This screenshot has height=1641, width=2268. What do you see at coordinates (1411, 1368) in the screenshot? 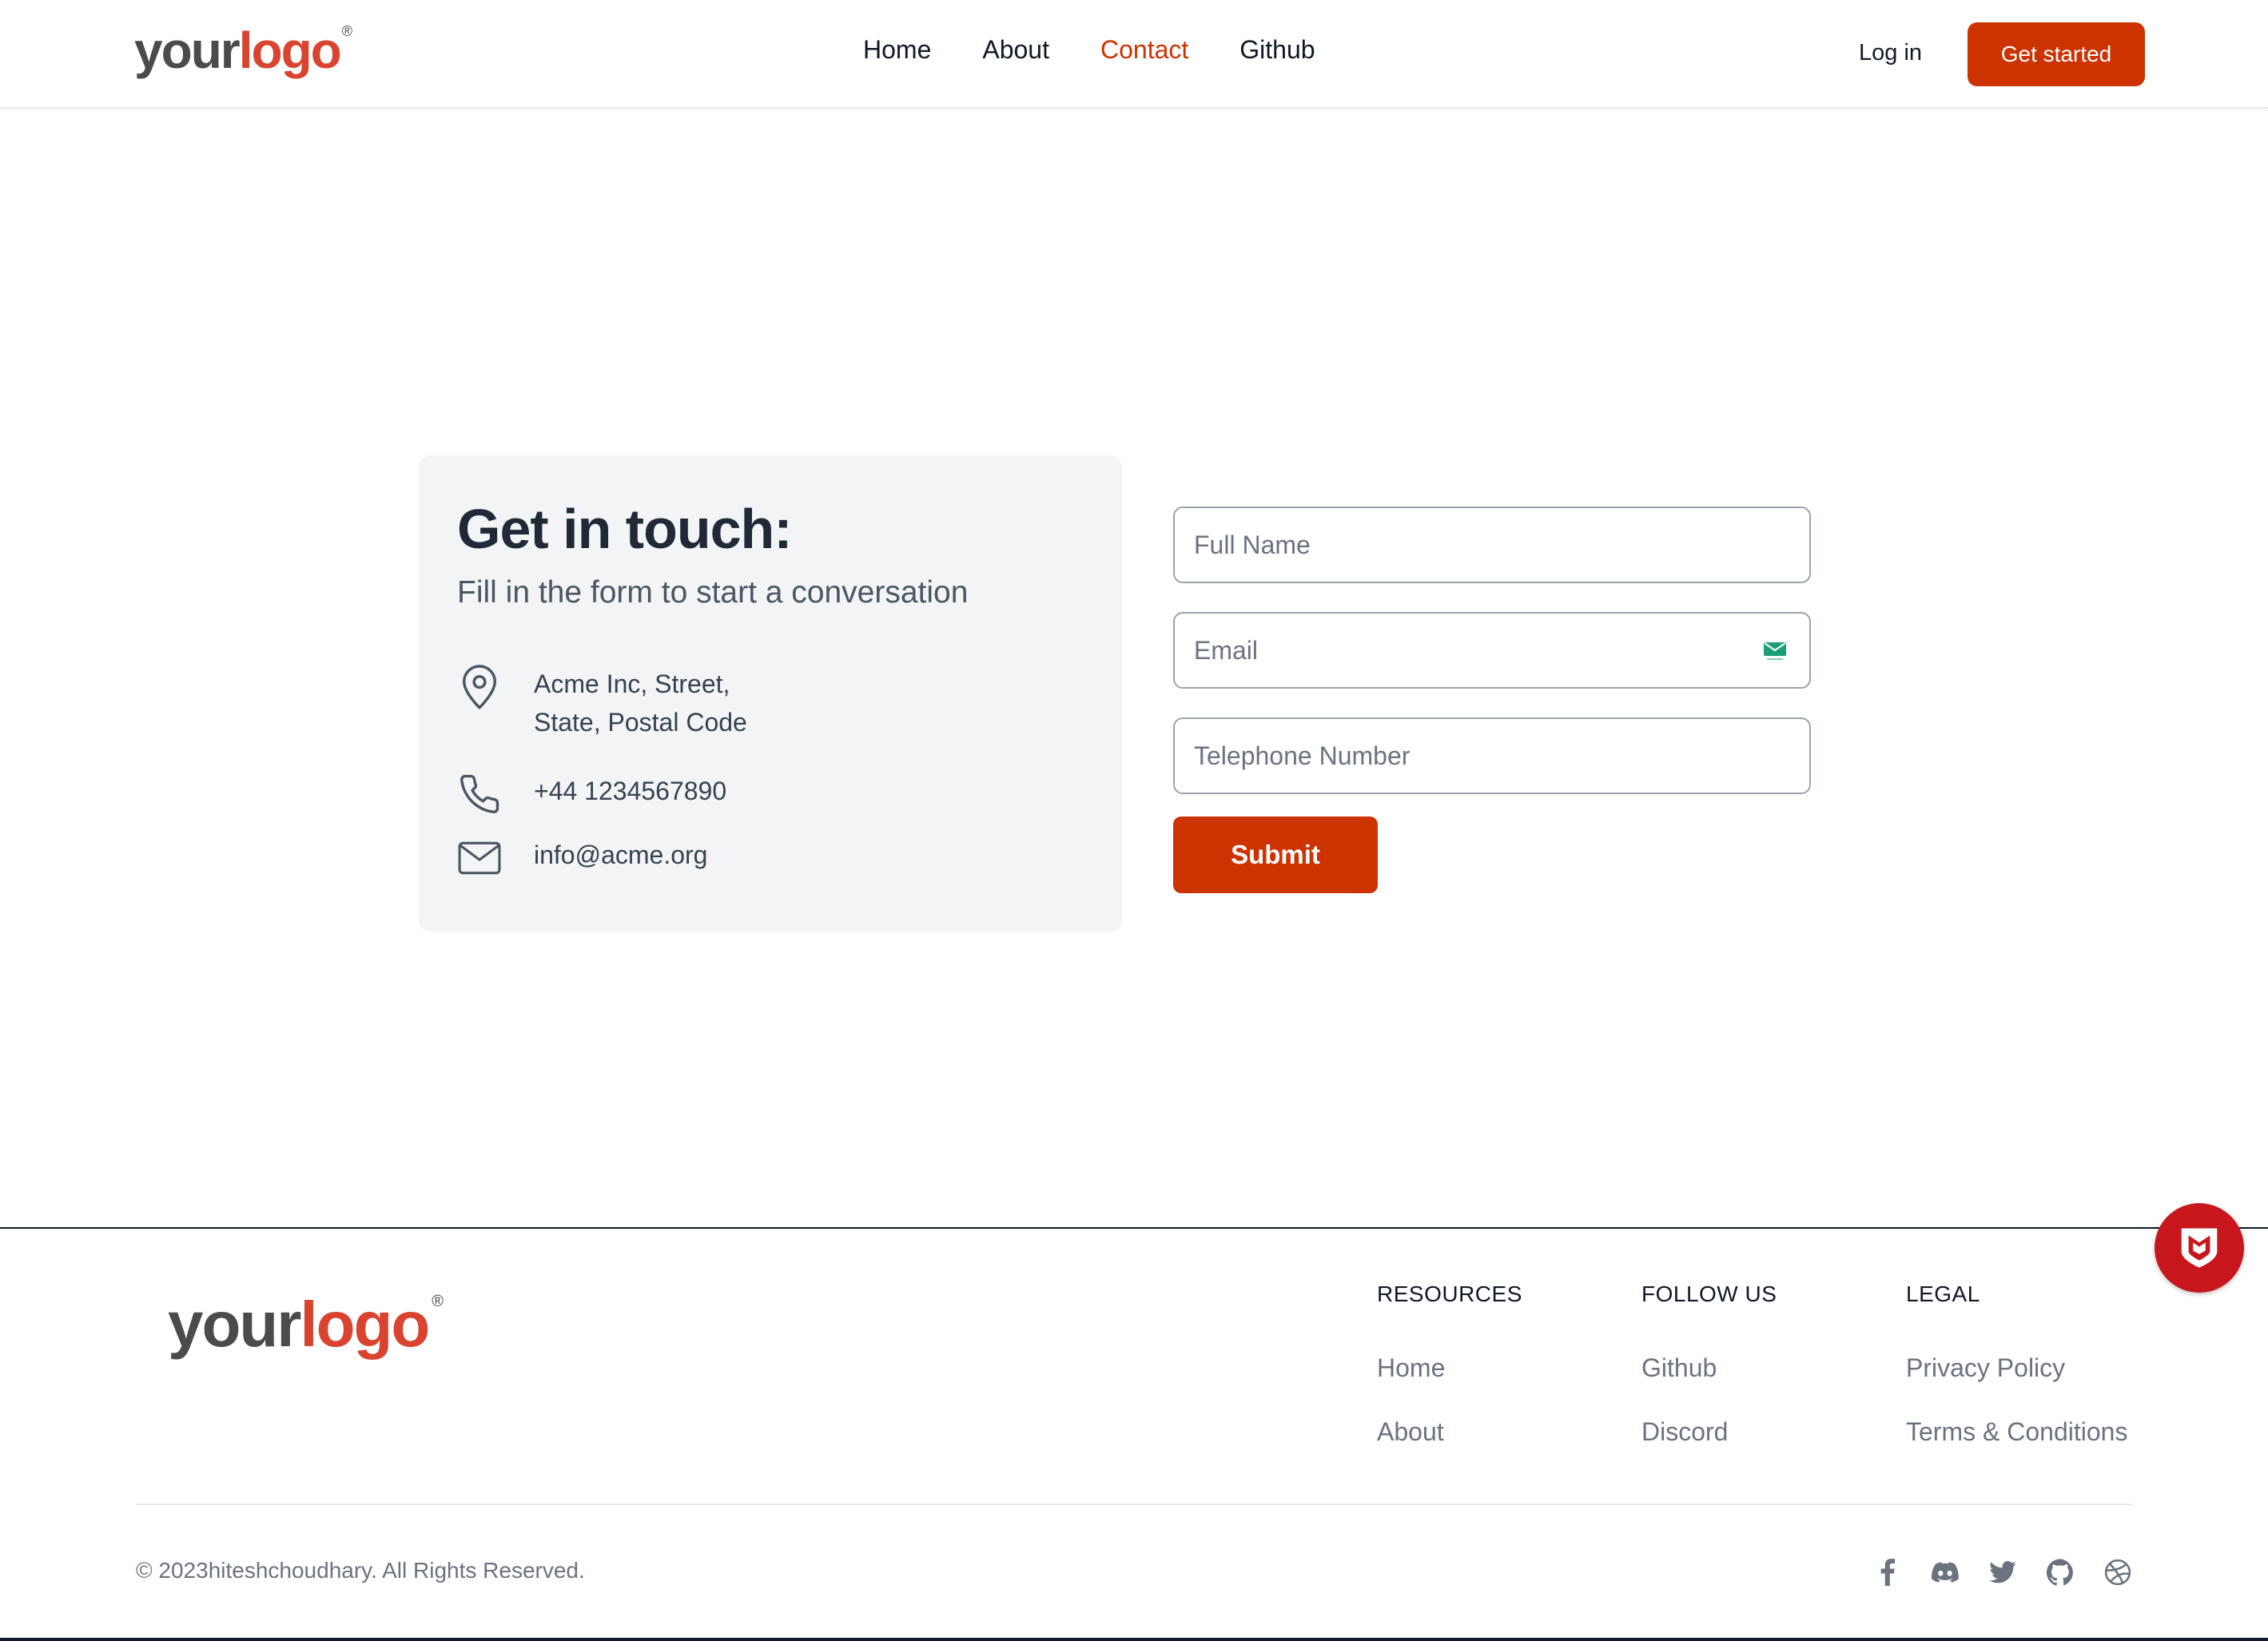
I see `footer-link-home: Home` at bounding box center [1411, 1368].